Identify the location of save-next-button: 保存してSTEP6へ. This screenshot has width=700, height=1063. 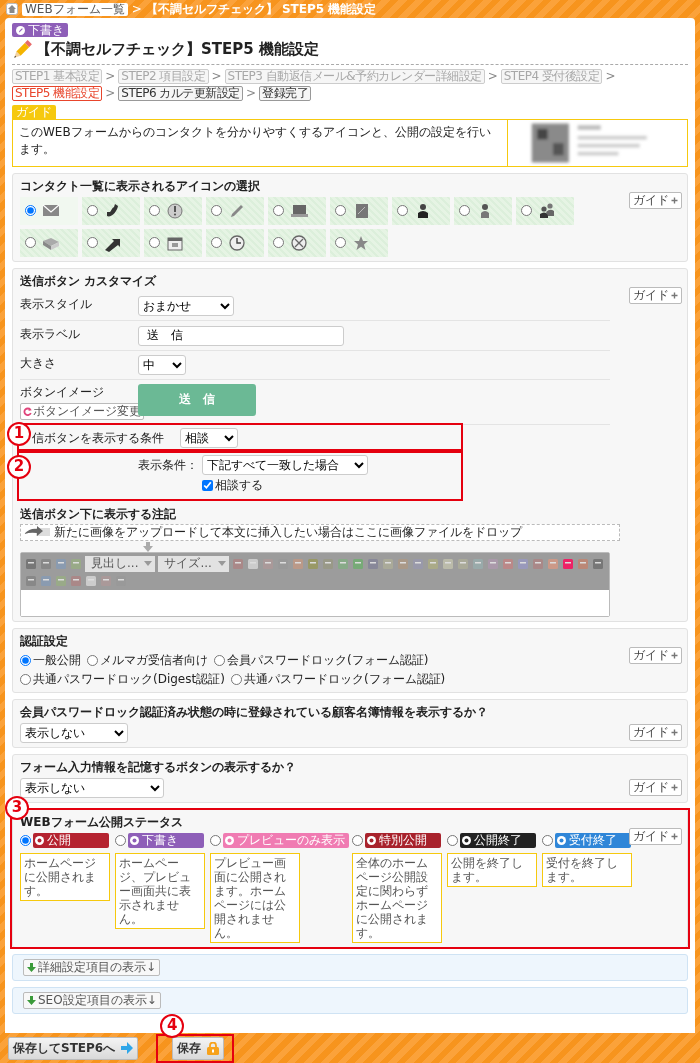
(73, 1048).